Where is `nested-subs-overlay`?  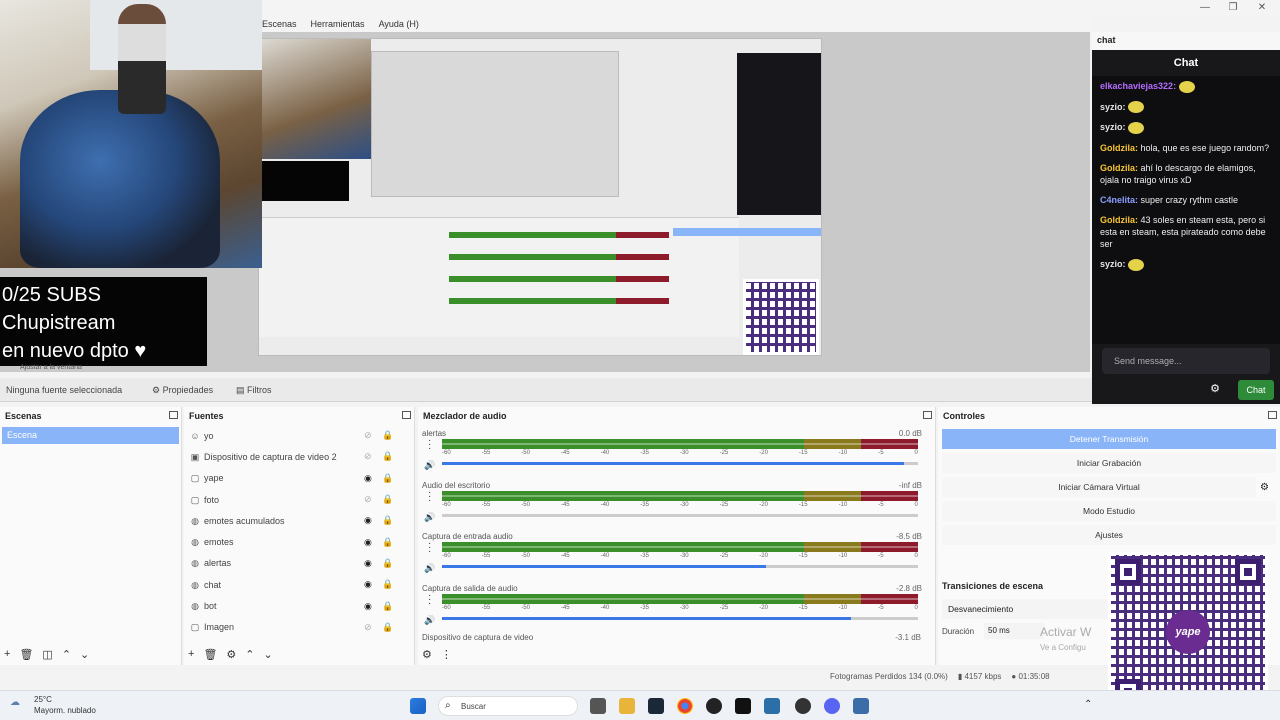 nested-subs-overlay is located at coordinates (304, 181).